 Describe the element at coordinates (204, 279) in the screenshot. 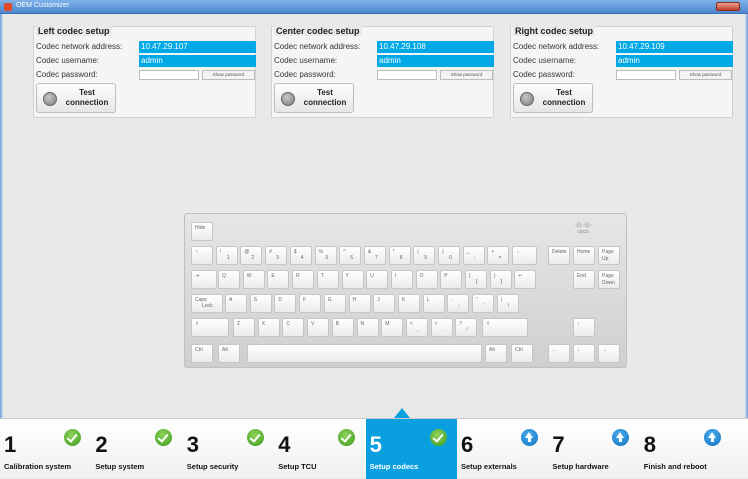

I see `key-⇥: ⇥` at that location.